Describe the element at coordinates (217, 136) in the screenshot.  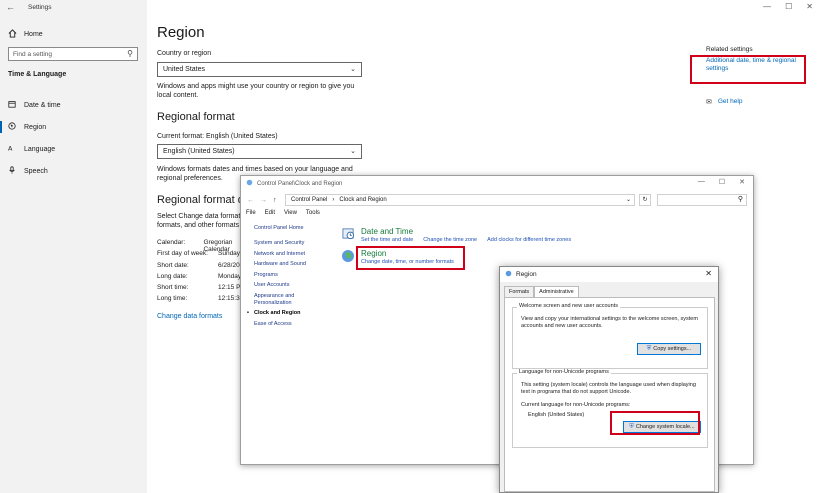
I see `current-format-label: Current format: English (United States)` at that location.